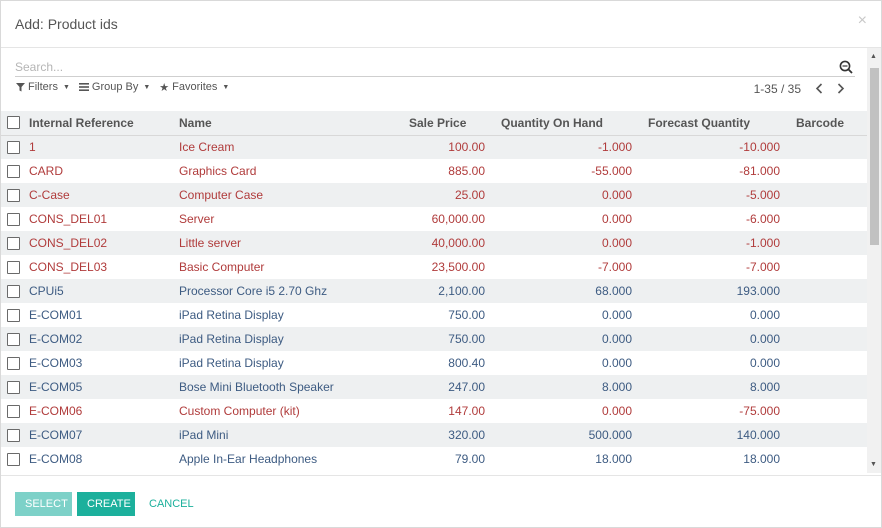 The width and height of the screenshot is (882, 528). Describe the element at coordinates (103, 387) in the screenshot. I see `cell-internal-reference: E-COM05` at that location.